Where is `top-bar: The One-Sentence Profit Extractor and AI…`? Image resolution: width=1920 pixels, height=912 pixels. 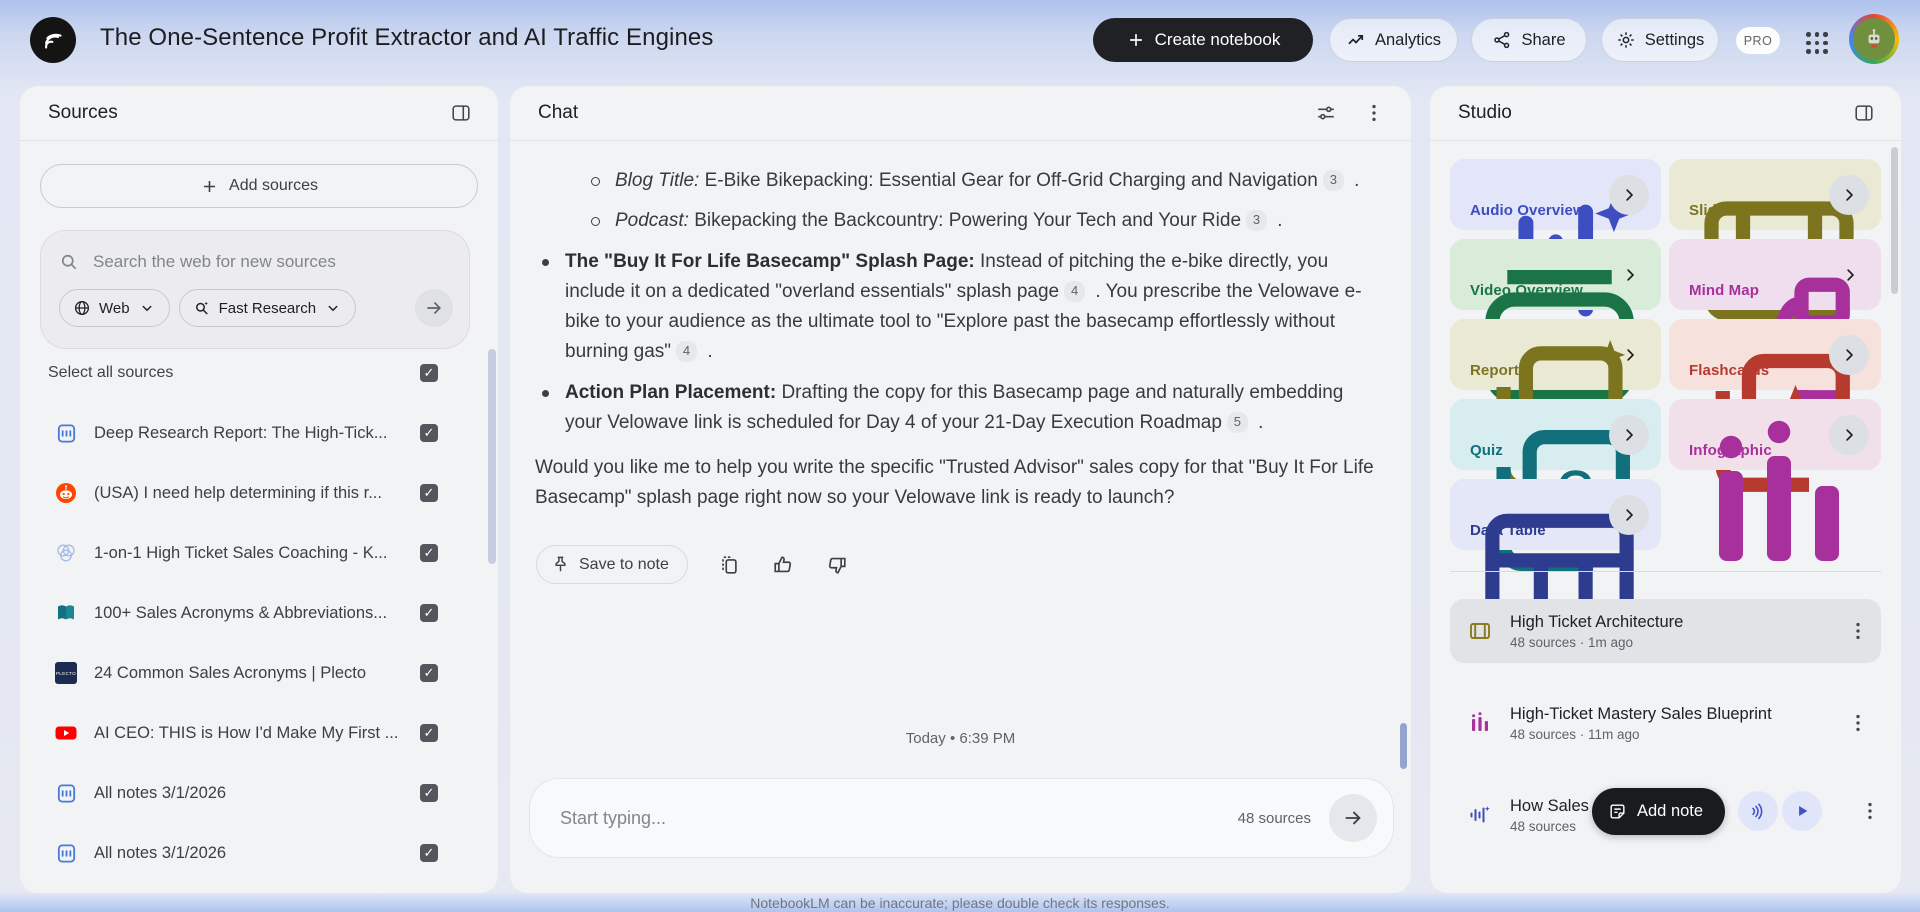 top-bar: The One-Sentence Profit Extractor and AI… is located at coordinates (960, 40).